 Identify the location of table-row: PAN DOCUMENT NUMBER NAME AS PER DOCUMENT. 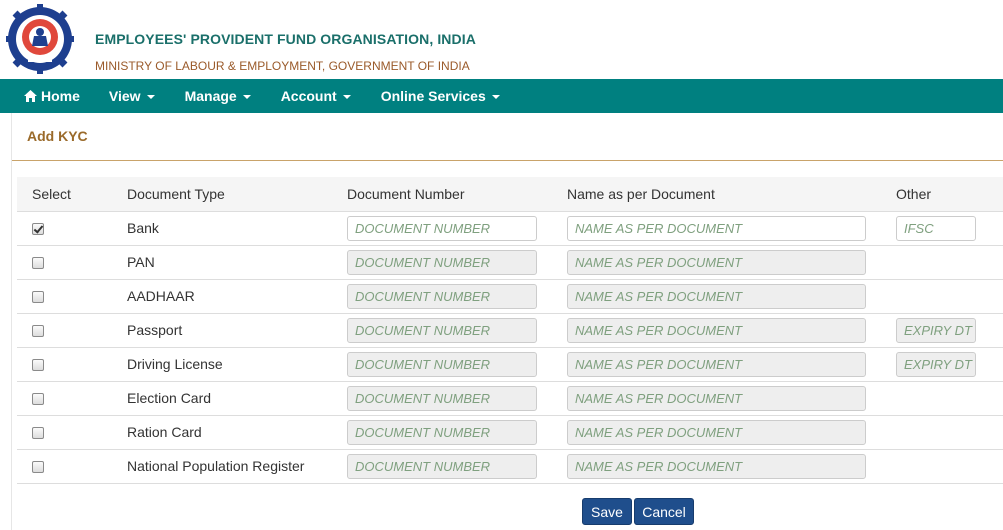
(510, 262).